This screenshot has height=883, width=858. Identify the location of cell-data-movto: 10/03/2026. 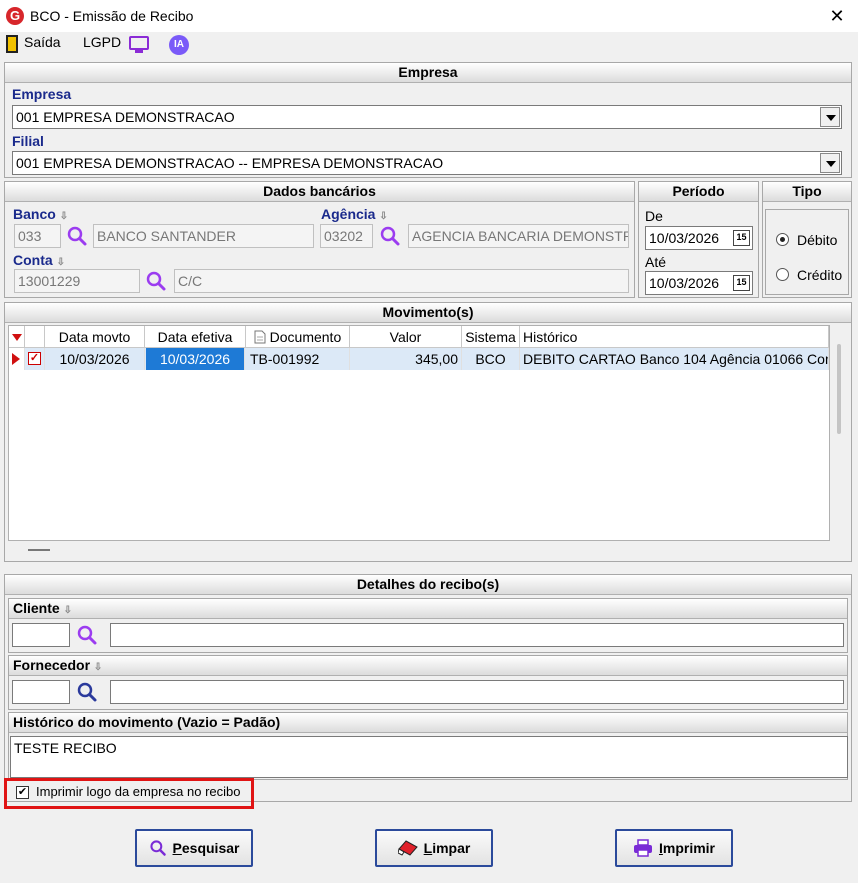
(95, 359).